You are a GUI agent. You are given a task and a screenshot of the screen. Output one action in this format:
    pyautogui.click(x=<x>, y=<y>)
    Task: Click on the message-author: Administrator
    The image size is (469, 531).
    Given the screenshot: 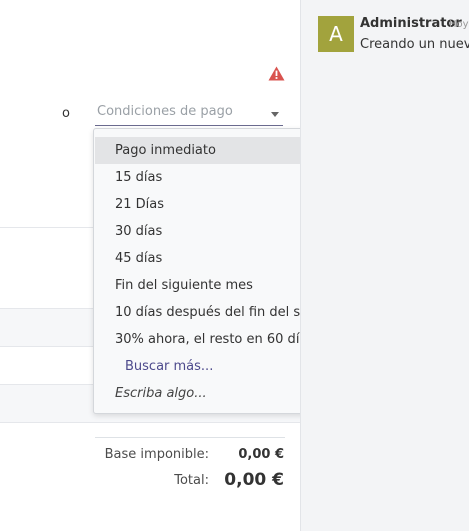 What is the action you would take?
    pyautogui.click(x=411, y=23)
    